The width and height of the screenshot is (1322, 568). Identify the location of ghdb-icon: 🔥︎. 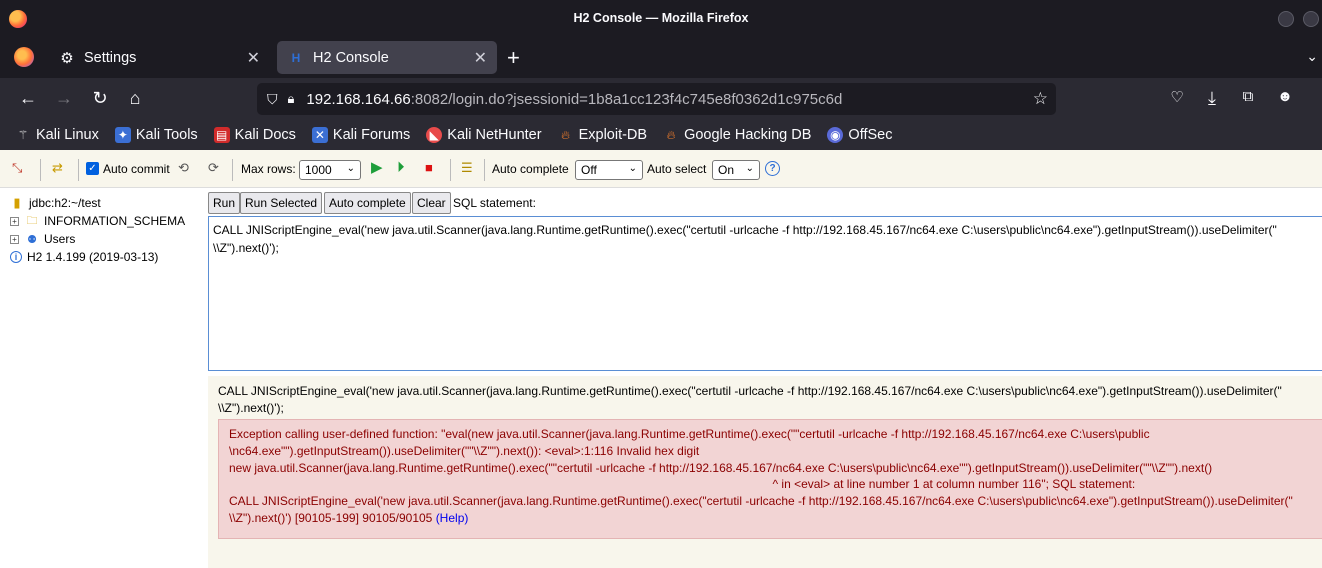
(671, 134).